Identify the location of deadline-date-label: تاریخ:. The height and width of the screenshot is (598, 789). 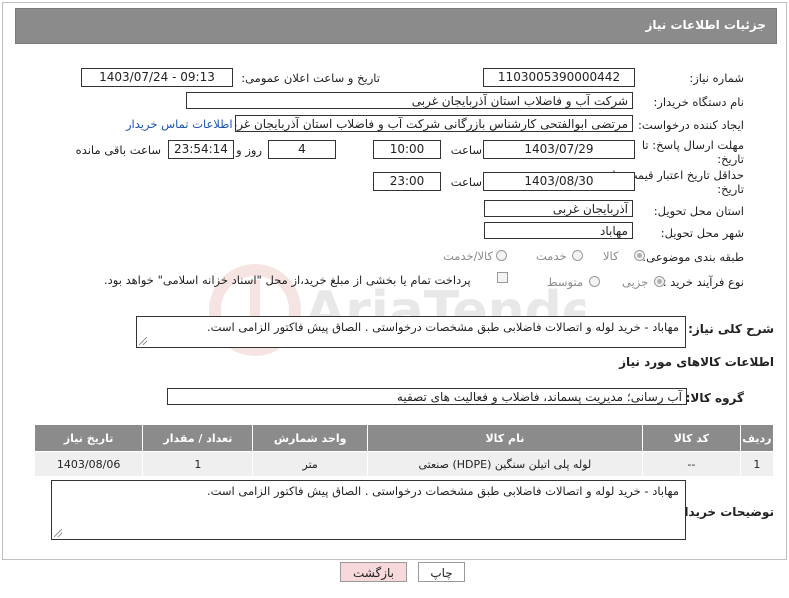
(730, 159).